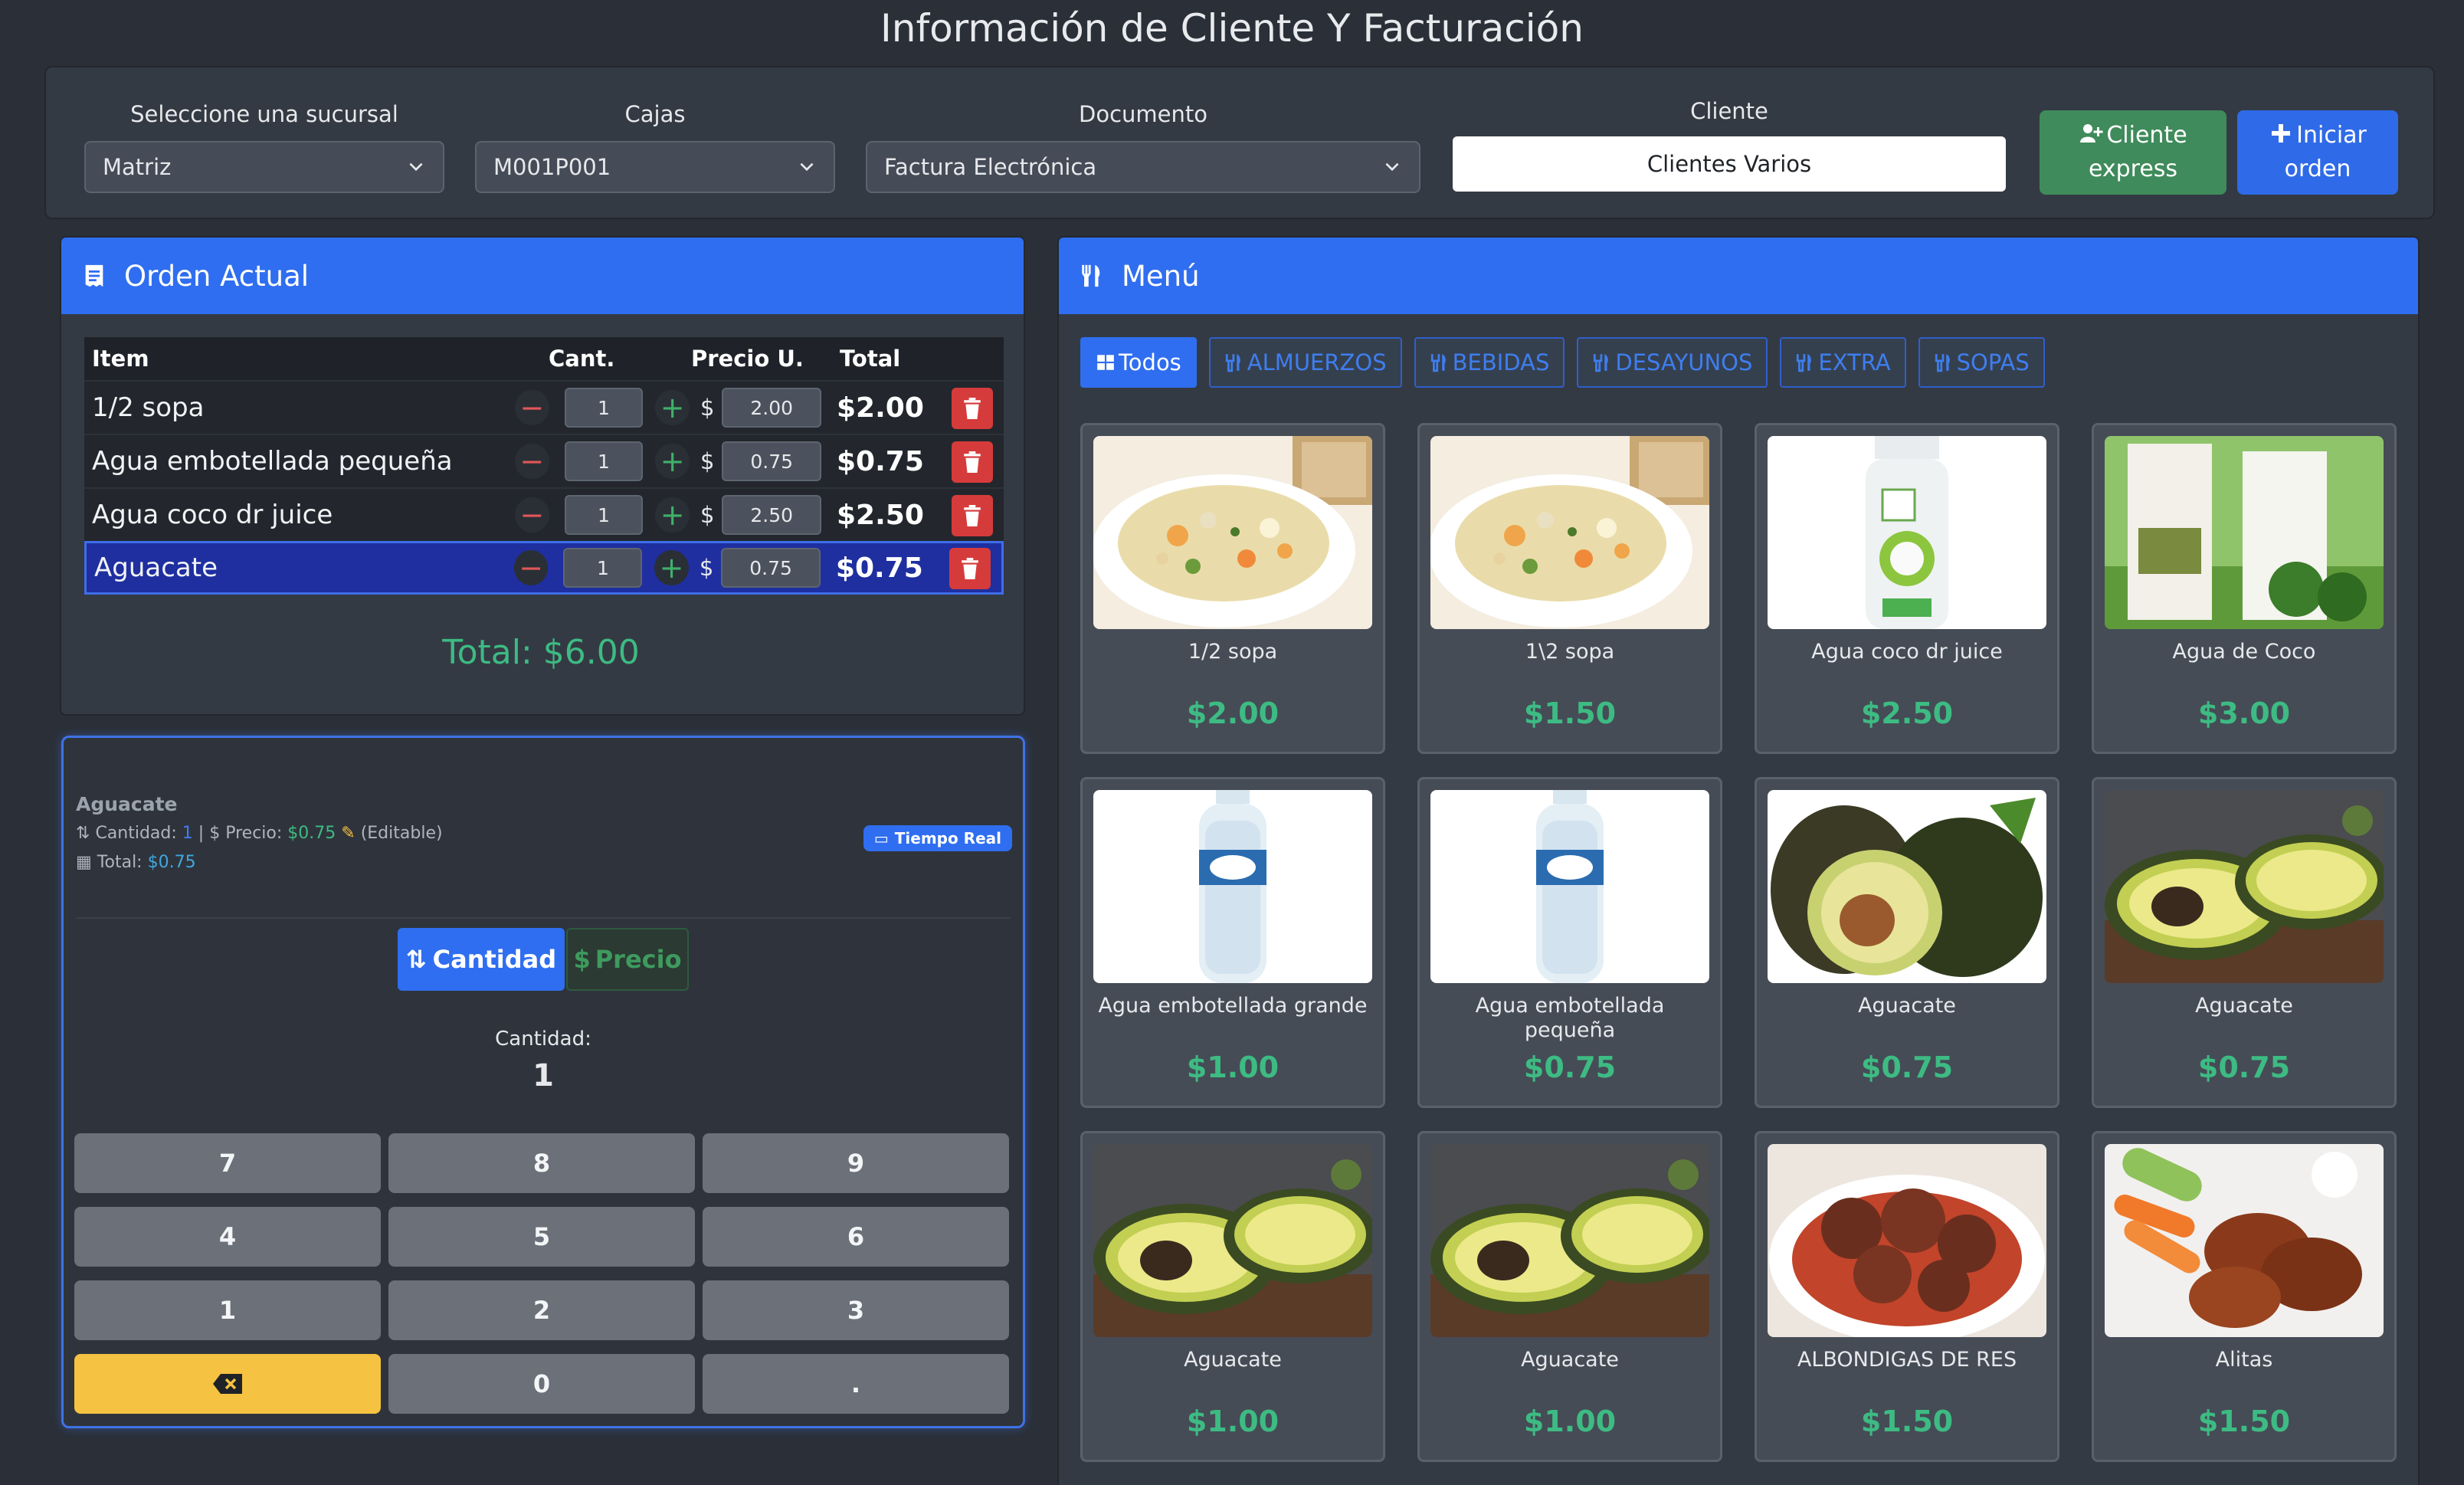 Image resolution: width=2464 pixels, height=1485 pixels. What do you see at coordinates (2091, 133) in the screenshot?
I see `user-plus-icon` at bounding box center [2091, 133].